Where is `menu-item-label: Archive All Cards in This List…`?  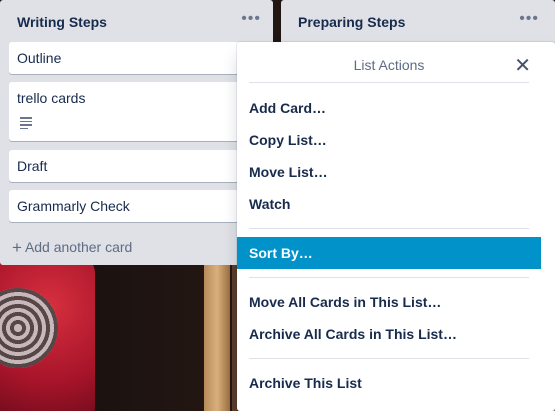
menu-item-label: Archive All Cards in This List… is located at coordinates (353, 334).